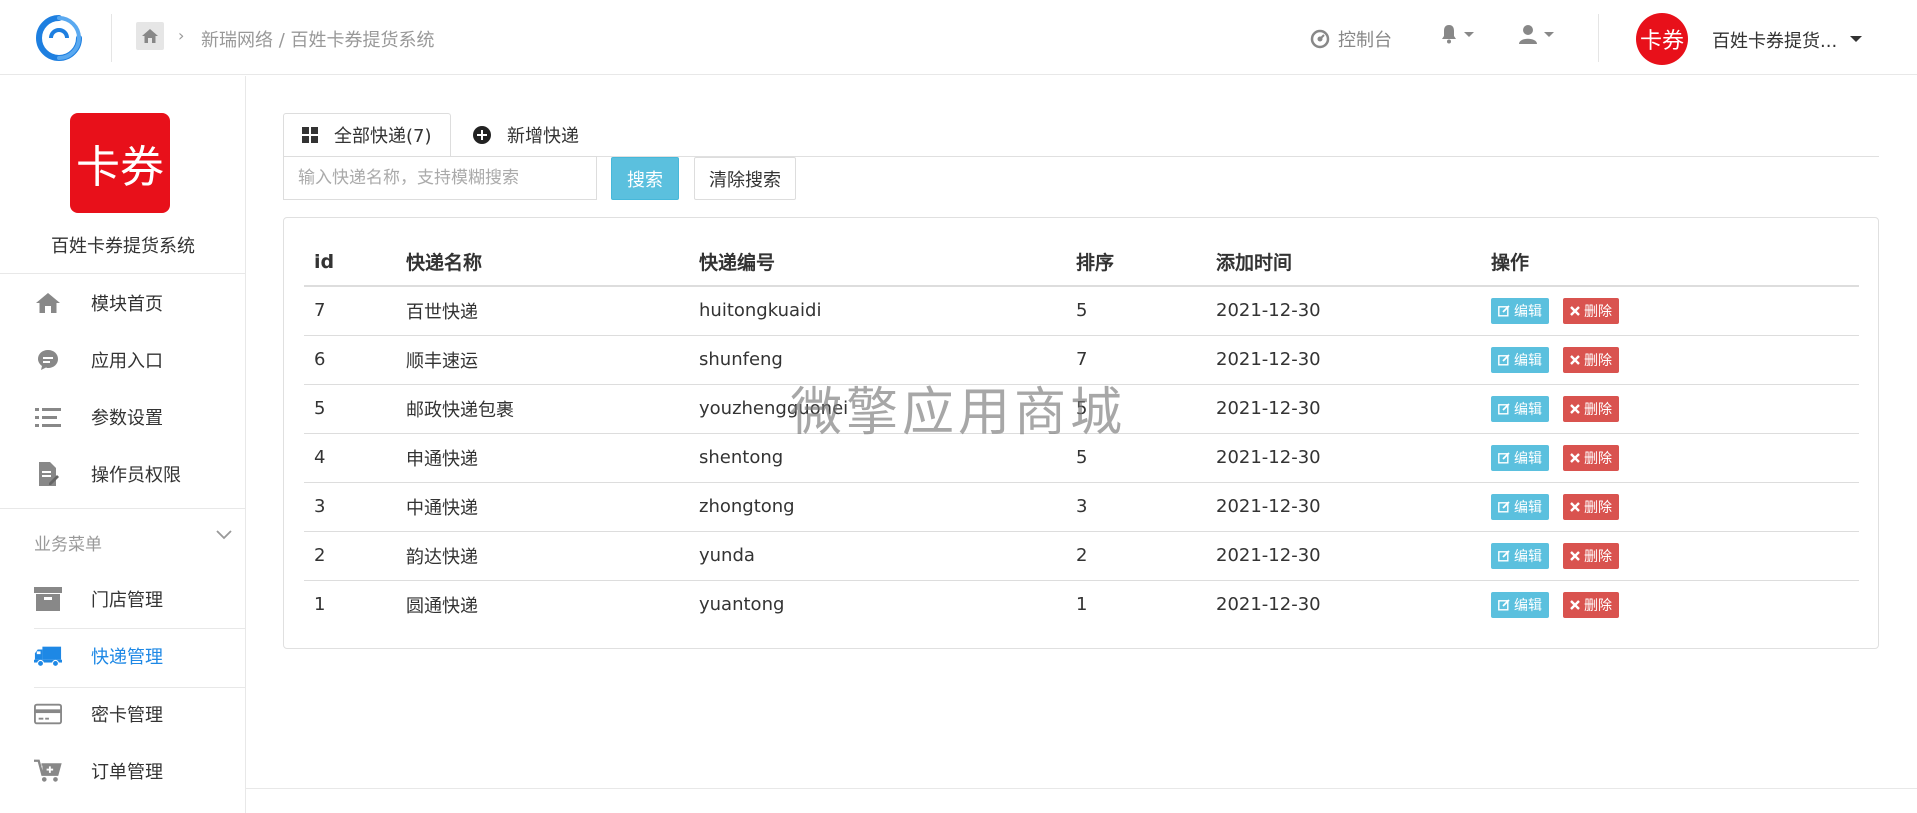  I want to click on sidebar-item-store-management: 门店管理, so click(123, 599).